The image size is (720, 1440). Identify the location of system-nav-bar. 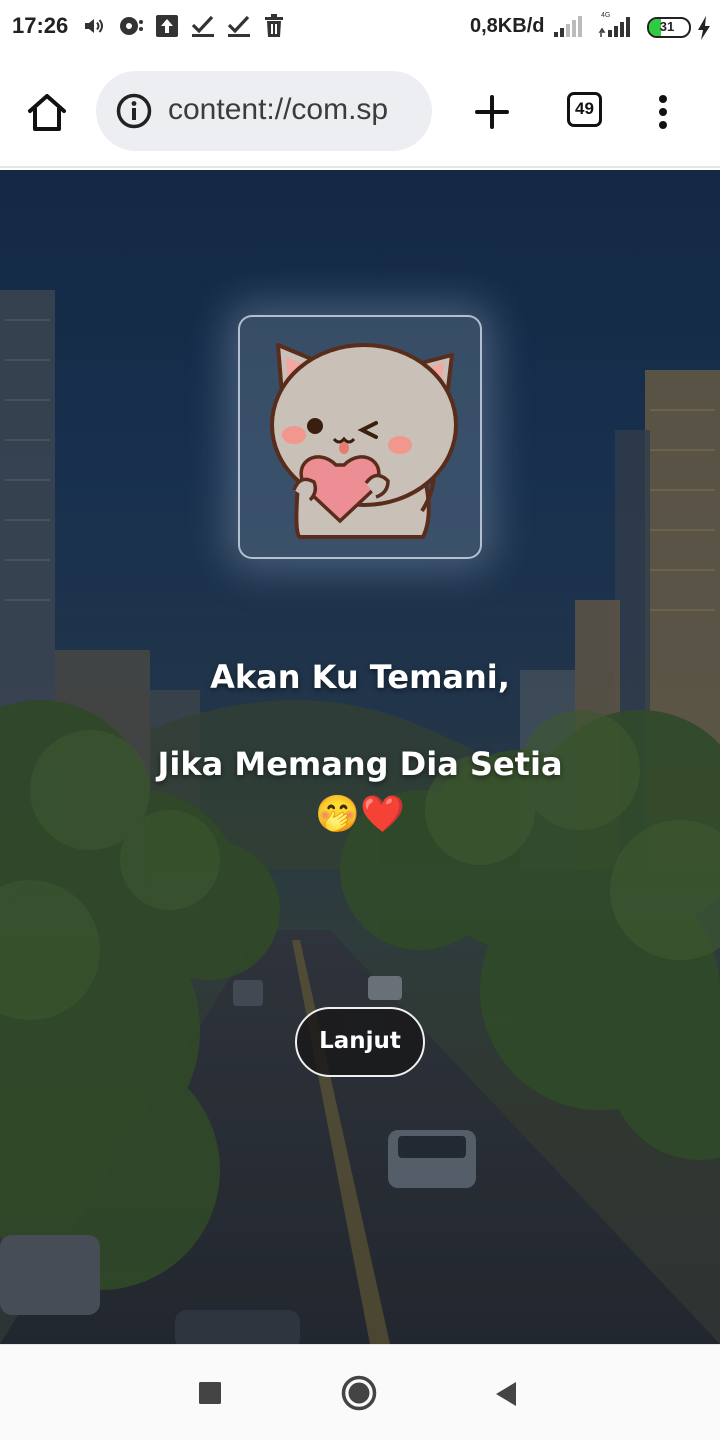
(360, 1392).